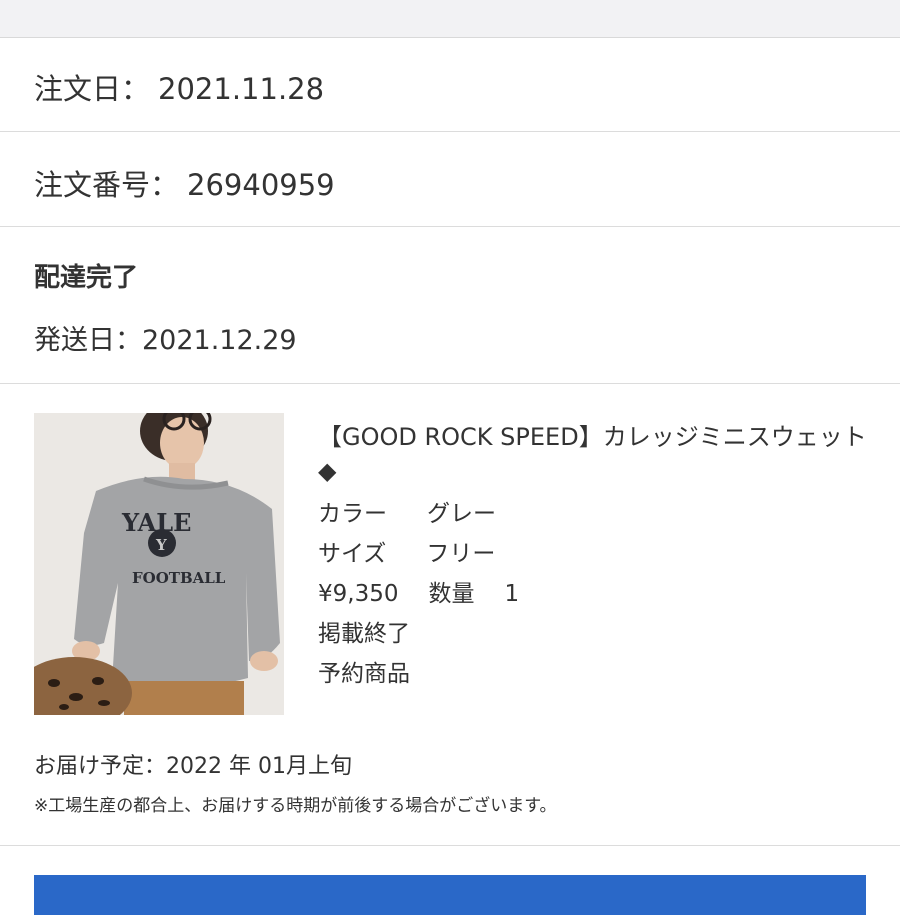  What do you see at coordinates (595, 454) in the screenshot?
I see `product-name-link: 【GOOD ROCK SPEED】カレッジミニスウェット◆` at bounding box center [595, 454].